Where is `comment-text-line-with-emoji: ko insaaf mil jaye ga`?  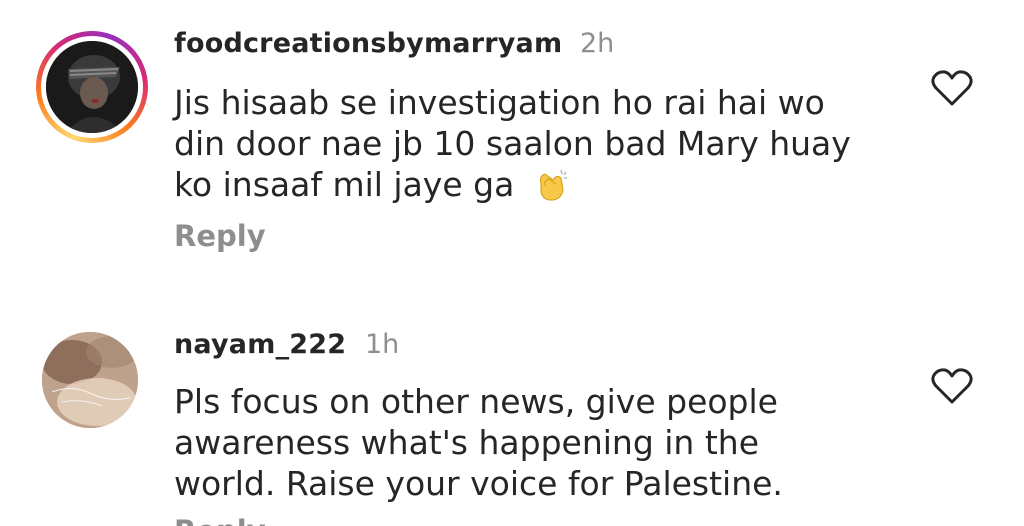 comment-text-line-with-emoji: ko insaaf mil jaye ga is located at coordinates (372, 184).